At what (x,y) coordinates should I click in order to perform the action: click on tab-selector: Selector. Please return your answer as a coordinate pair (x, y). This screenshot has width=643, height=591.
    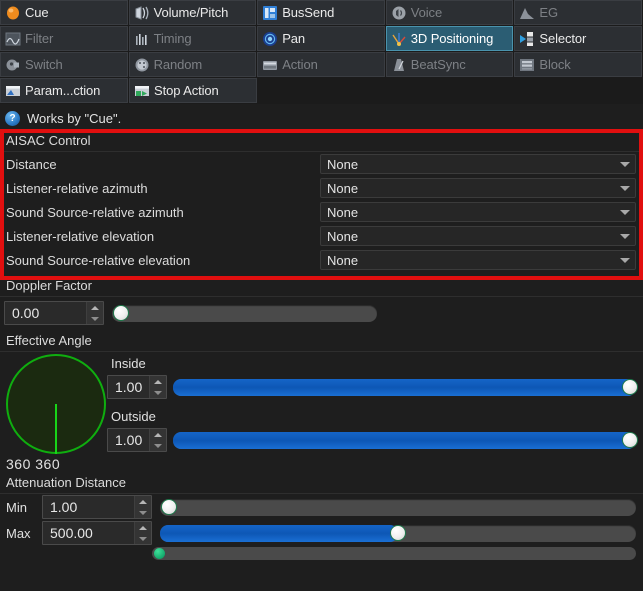
    Looking at the image, I should click on (578, 38).